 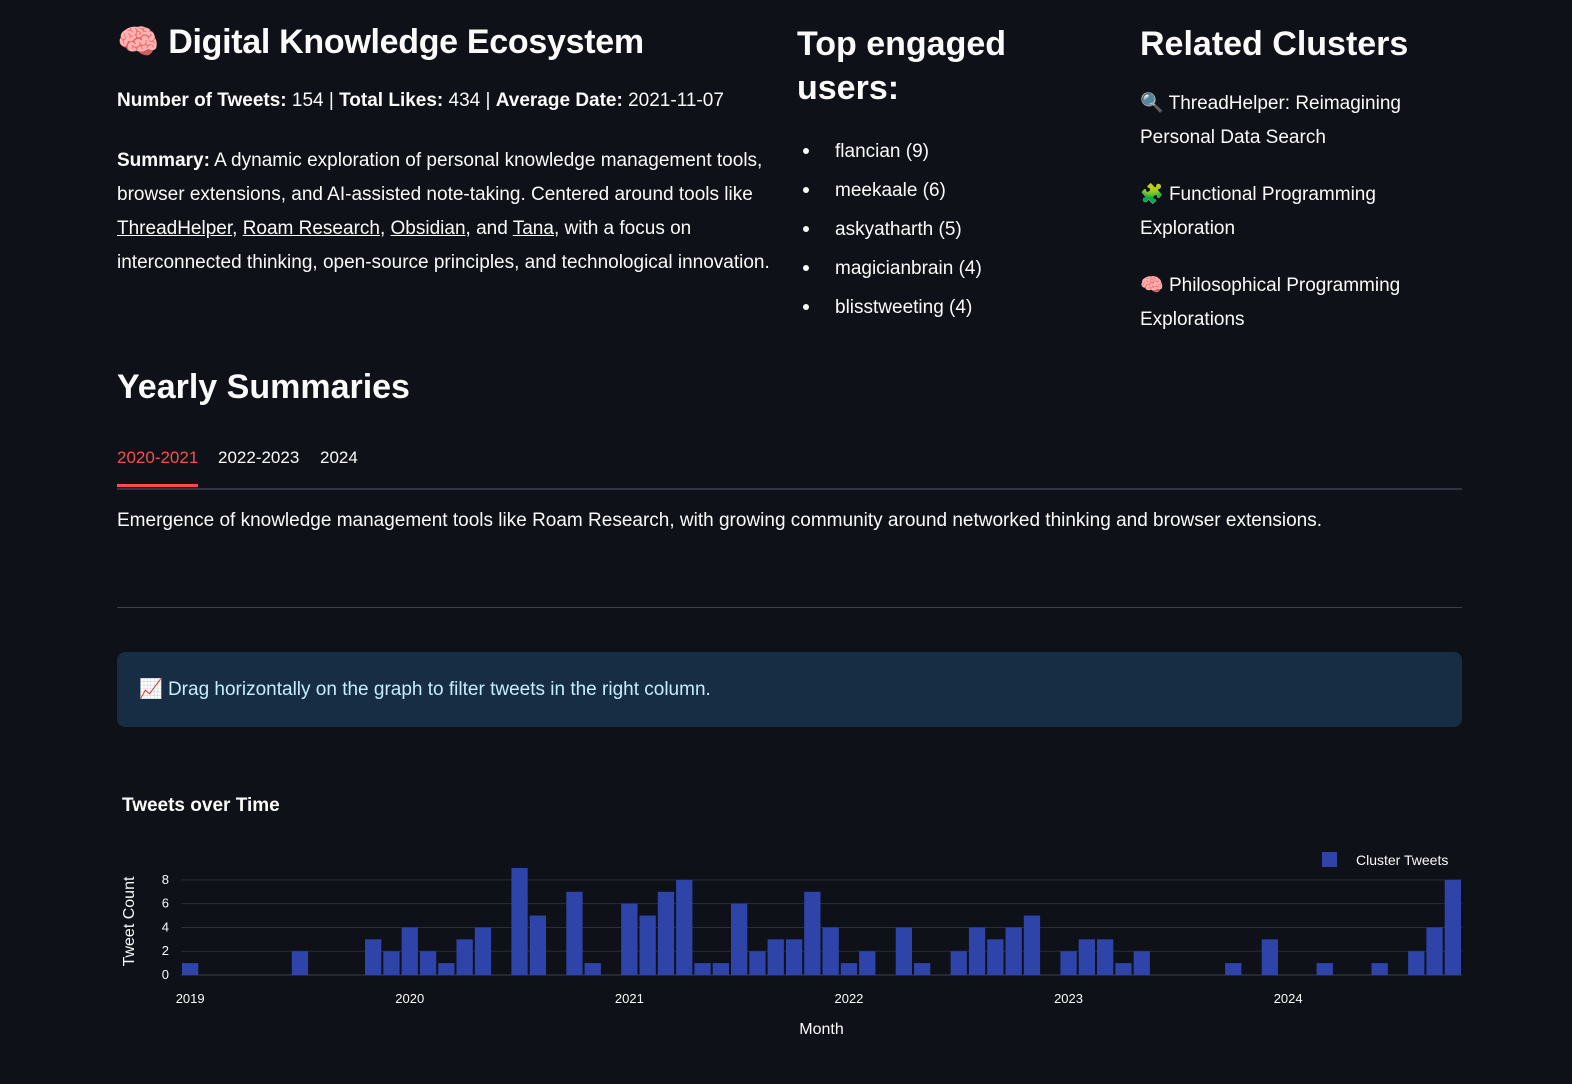 I want to click on link-obsidian: Obsidian, so click(x=428, y=228).